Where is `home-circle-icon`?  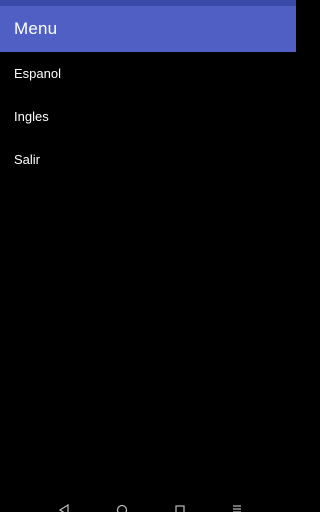 home-circle-icon is located at coordinates (122, 508).